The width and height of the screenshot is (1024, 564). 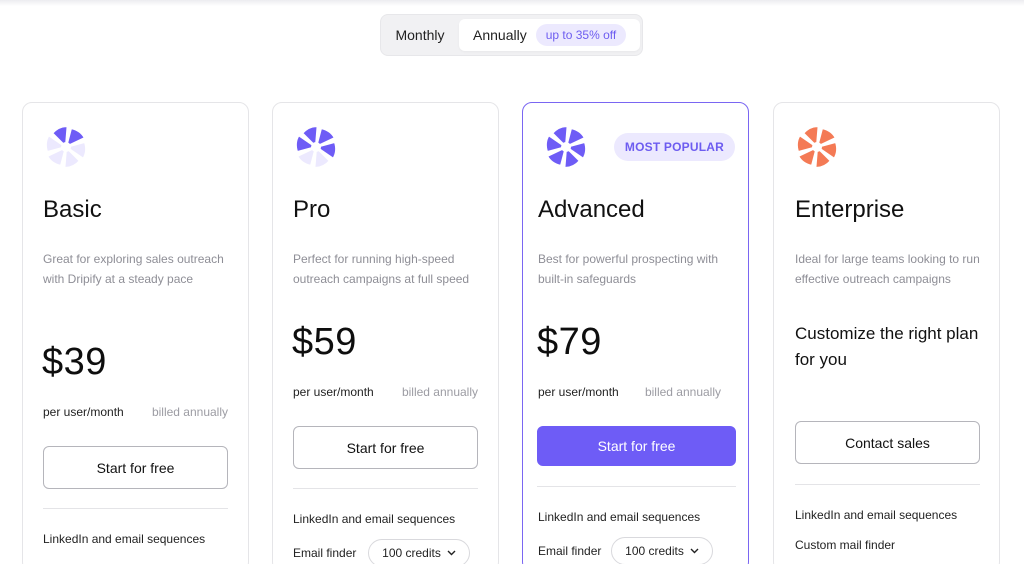 I want to click on feature-item: Custom mail finder, so click(x=845, y=545).